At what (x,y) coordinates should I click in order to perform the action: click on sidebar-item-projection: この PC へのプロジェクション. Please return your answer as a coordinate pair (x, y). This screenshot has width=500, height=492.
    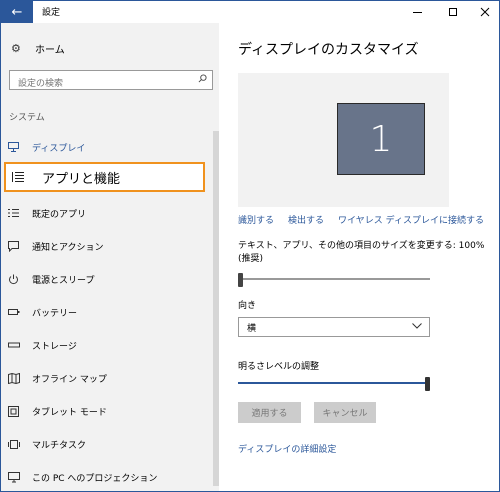
    Looking at the image, I should click on (106, 476).